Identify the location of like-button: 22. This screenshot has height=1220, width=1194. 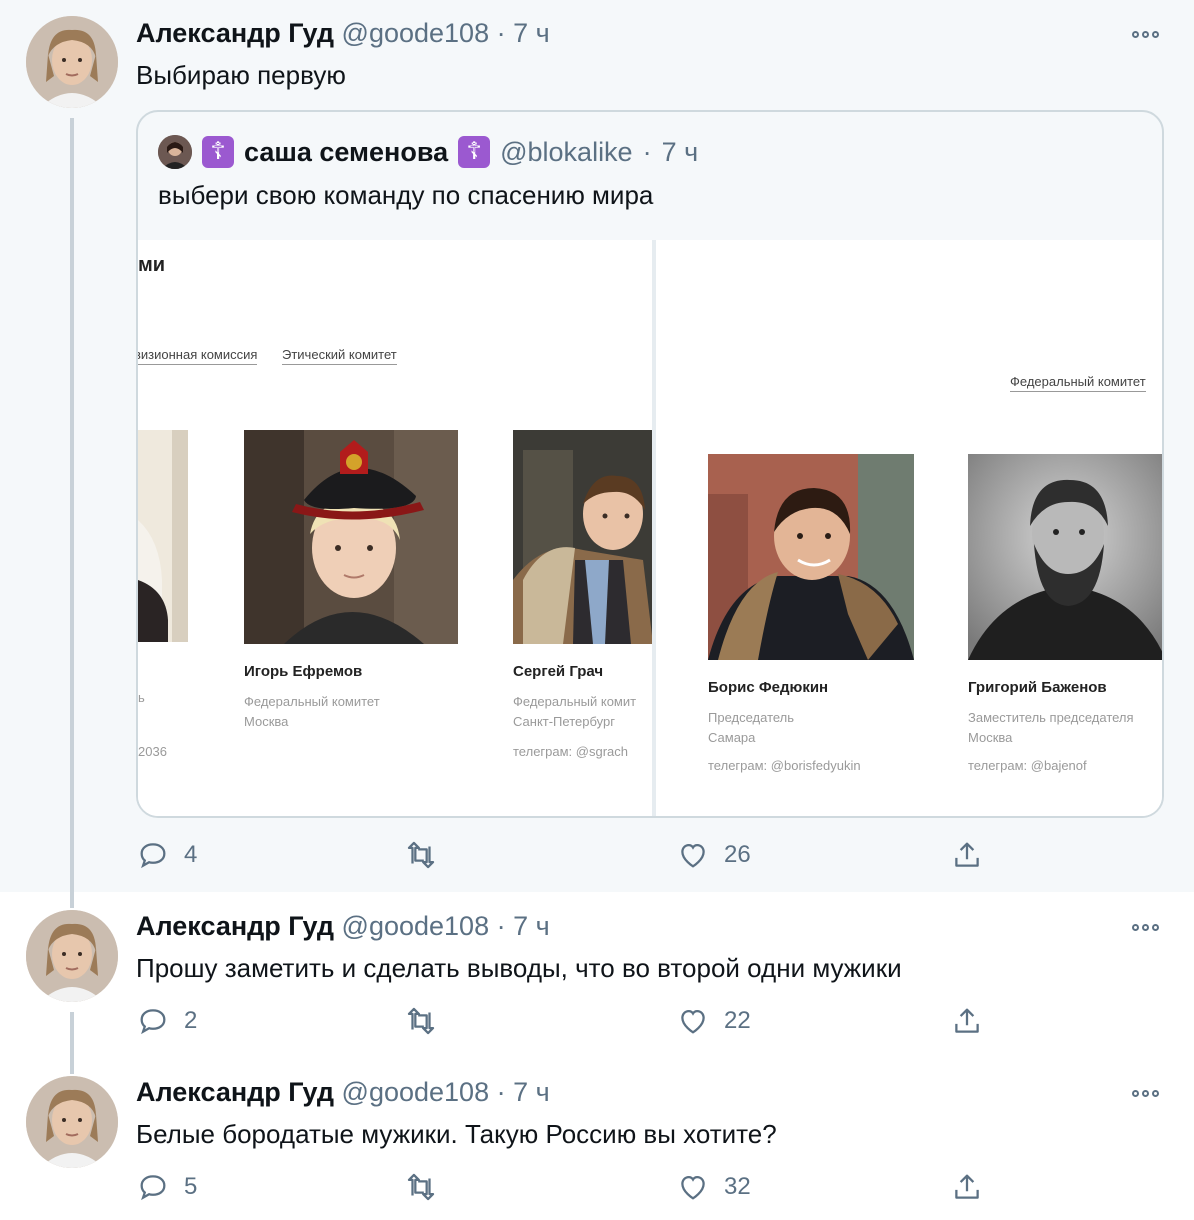
(713, 1021).